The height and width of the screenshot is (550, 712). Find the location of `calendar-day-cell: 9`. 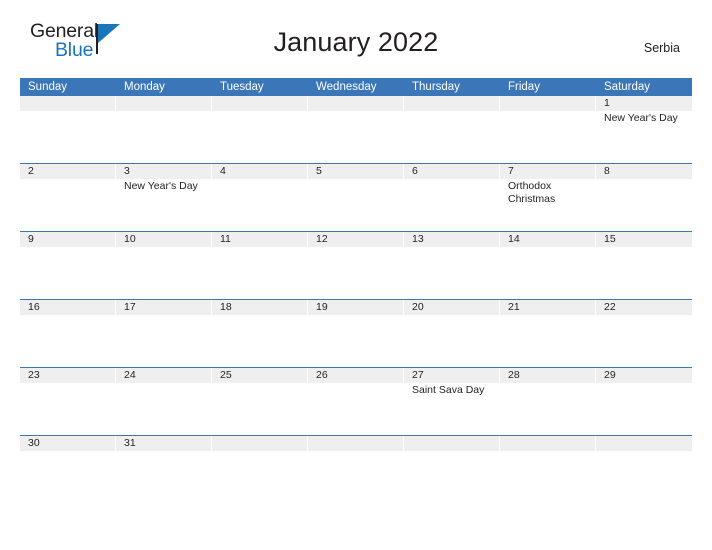

calendar-day-cell: 9 is located at coordinates (68, 265).